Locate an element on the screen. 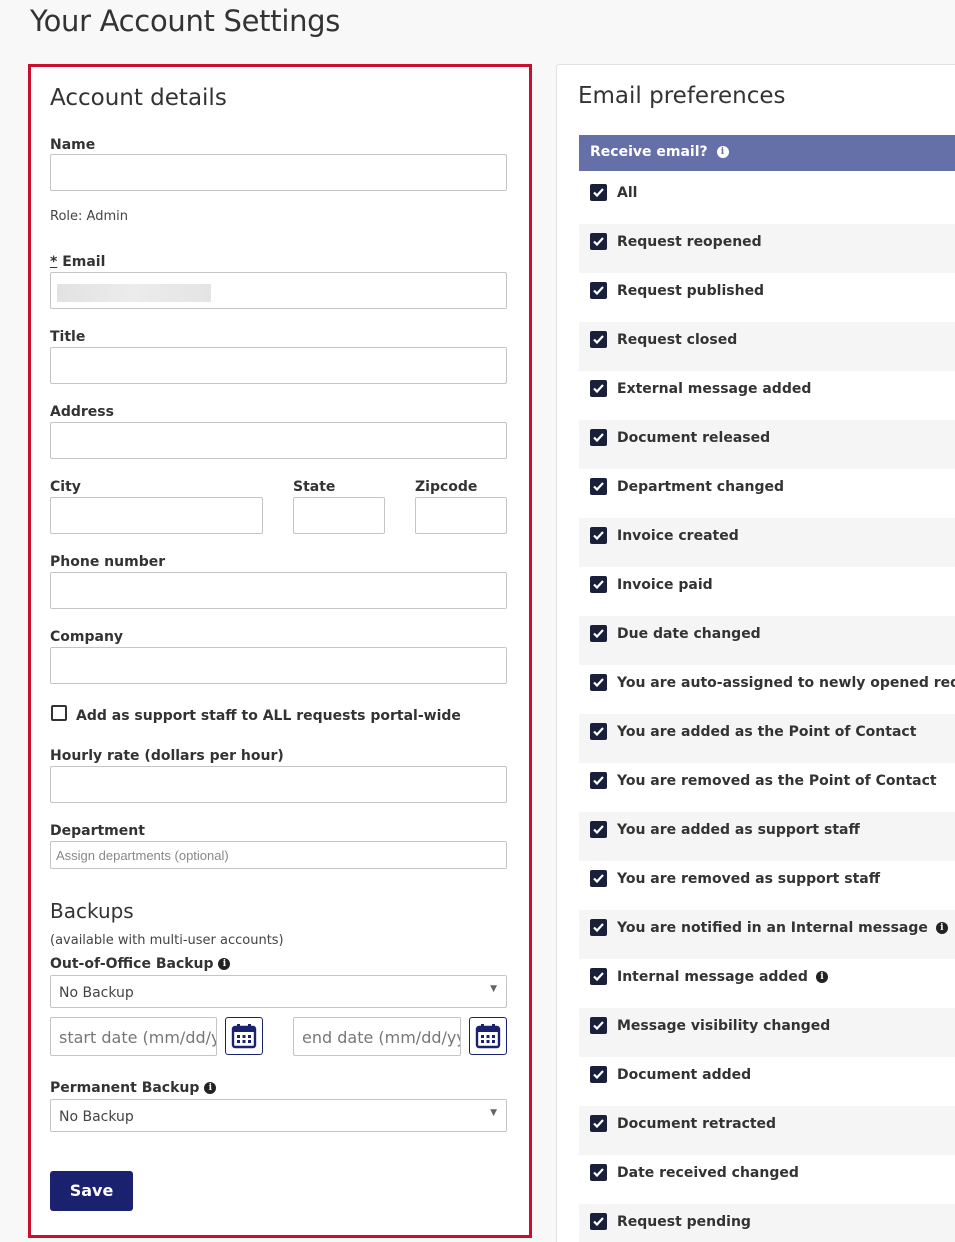 The width and height of the screenshot is (955, 1242). phone-input is located at coordinates (278, 590).